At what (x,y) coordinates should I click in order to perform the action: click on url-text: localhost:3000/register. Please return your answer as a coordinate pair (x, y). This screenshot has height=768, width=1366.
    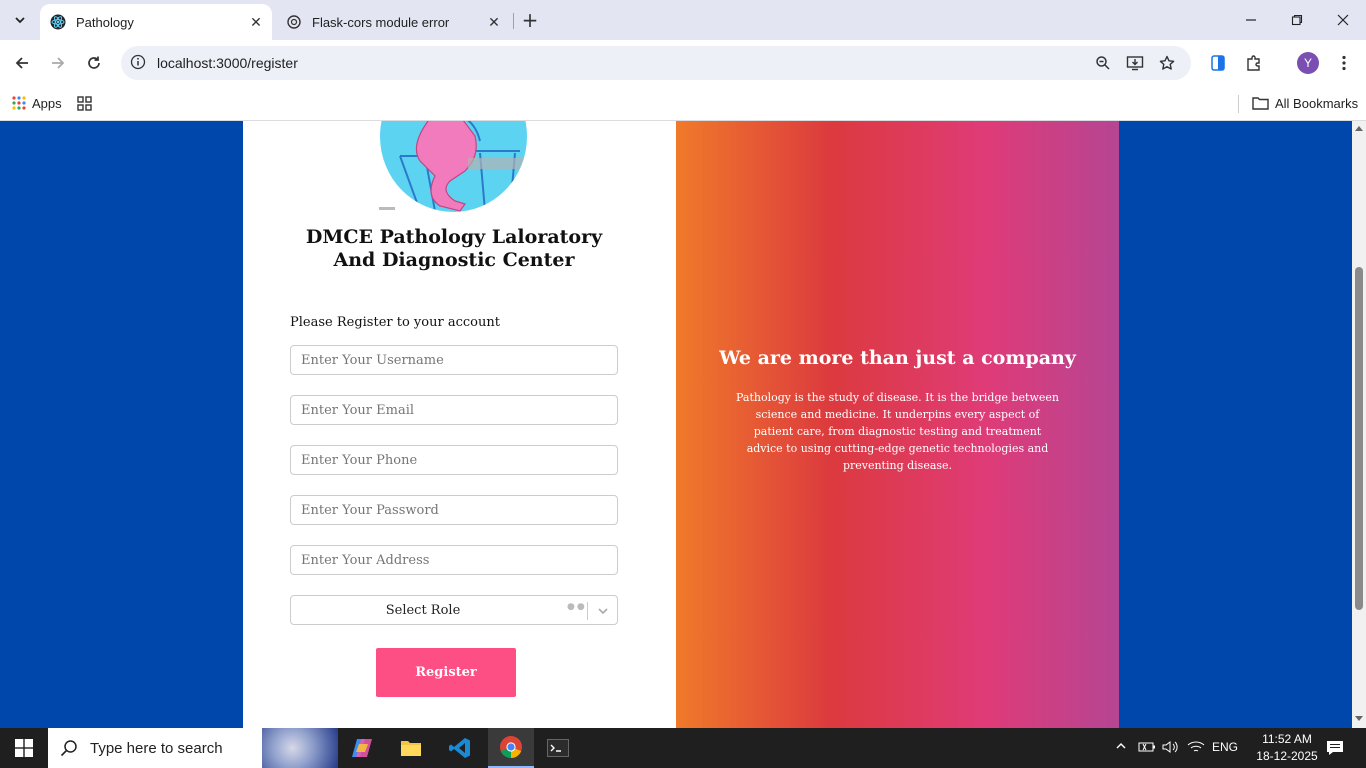
    Looking at the image, I should click on (227, 63).